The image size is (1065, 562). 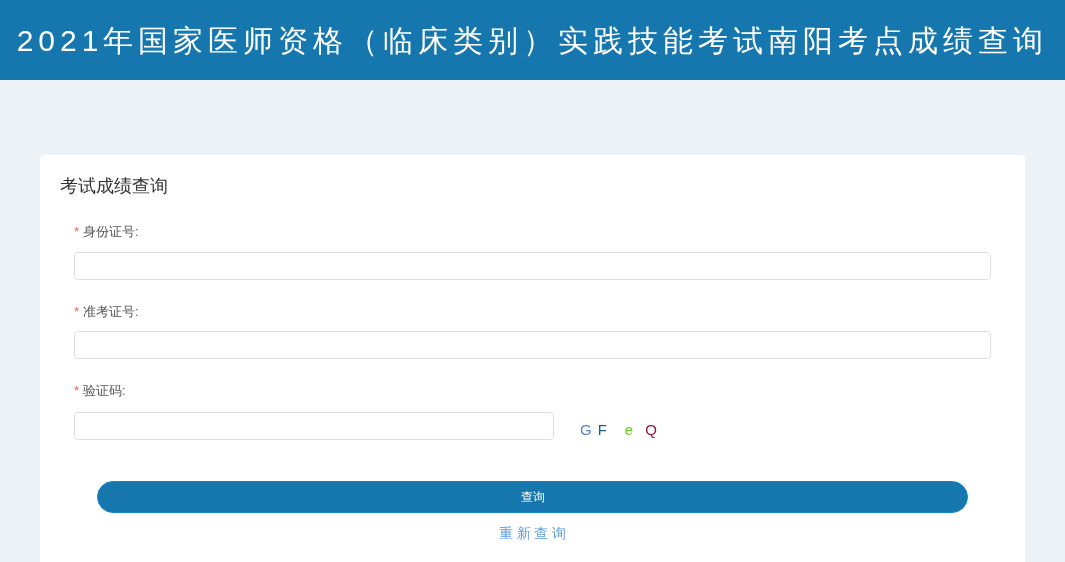 What do you see at coordinates (602, 429) in the screenshot?
I see `captcha-char: F` at bounding box center [602, 429].